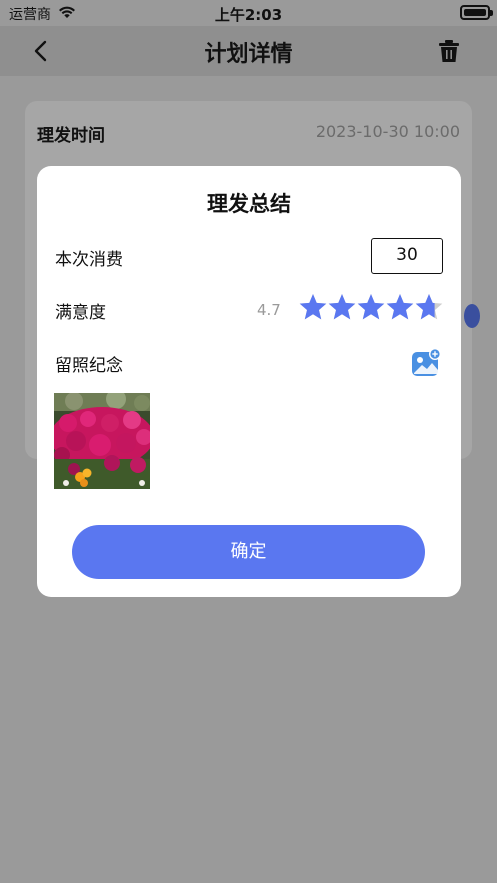 Image resolution: width=497 pixels, height=883 pixels. Describe the element at coordinates (426, 363) in the screenshot. I see `add-image-icon` at that location.